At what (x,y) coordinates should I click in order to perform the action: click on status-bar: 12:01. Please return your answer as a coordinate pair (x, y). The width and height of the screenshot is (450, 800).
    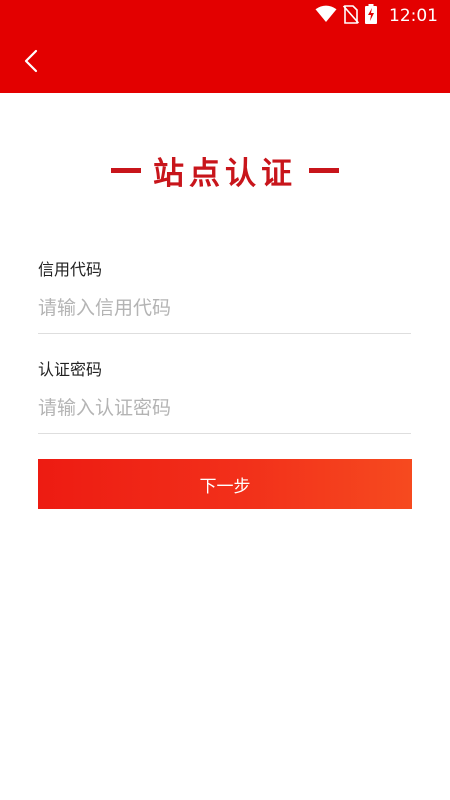
    Looking at the image, I should click on (225, 16).